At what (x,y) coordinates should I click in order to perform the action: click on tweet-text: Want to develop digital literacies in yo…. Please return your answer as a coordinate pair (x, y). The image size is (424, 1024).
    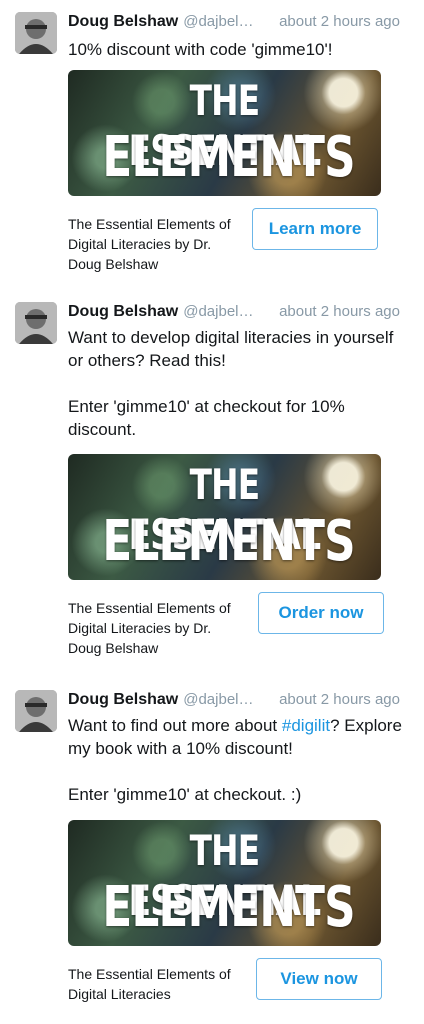
    Looking at the image, I should click on (238, 383).